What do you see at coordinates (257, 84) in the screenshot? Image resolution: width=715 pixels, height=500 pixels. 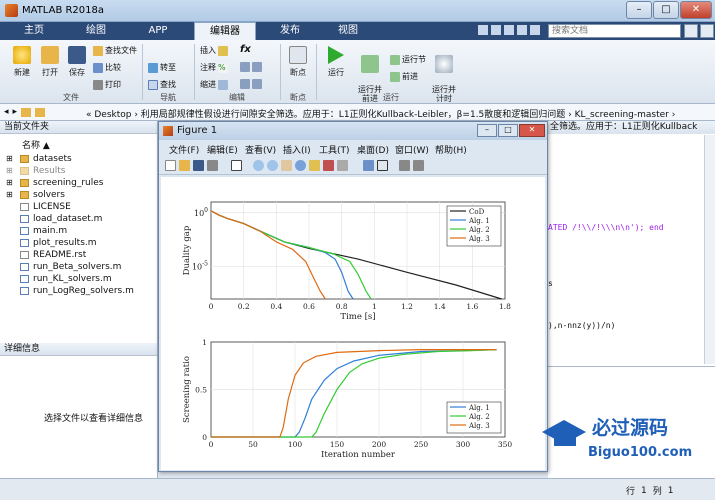 I see `decrease-indent-icon` at bounding box center [257, 84].